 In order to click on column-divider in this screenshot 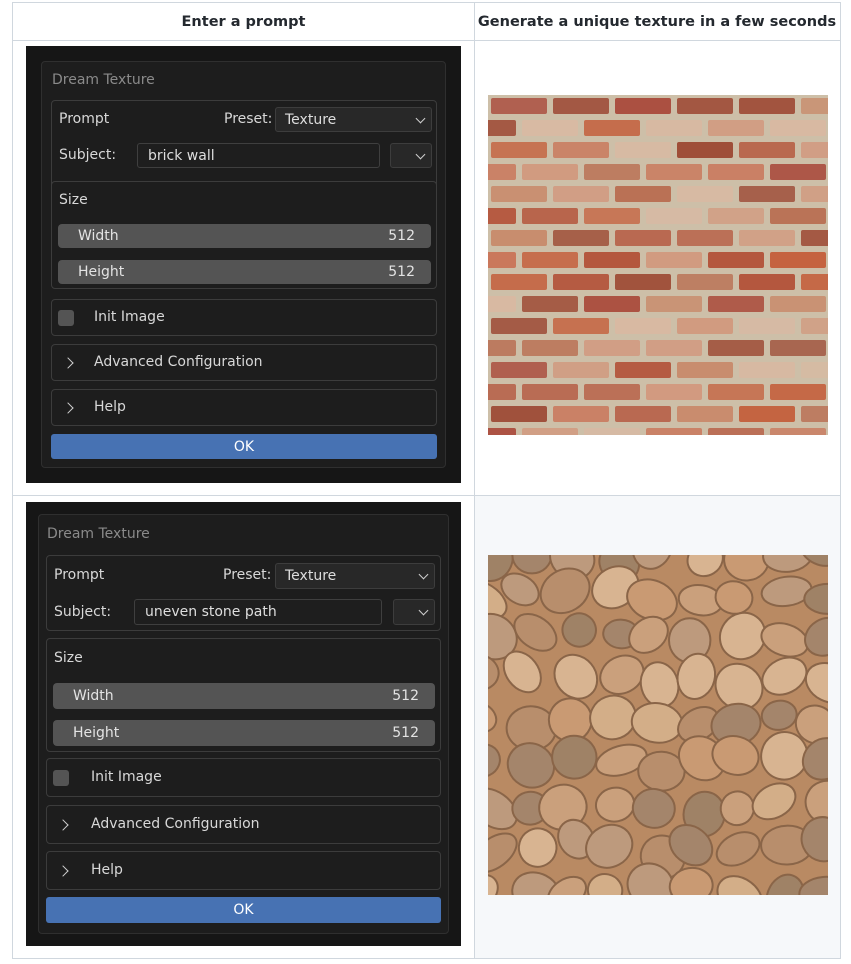, I will do `click(474, 480)`.